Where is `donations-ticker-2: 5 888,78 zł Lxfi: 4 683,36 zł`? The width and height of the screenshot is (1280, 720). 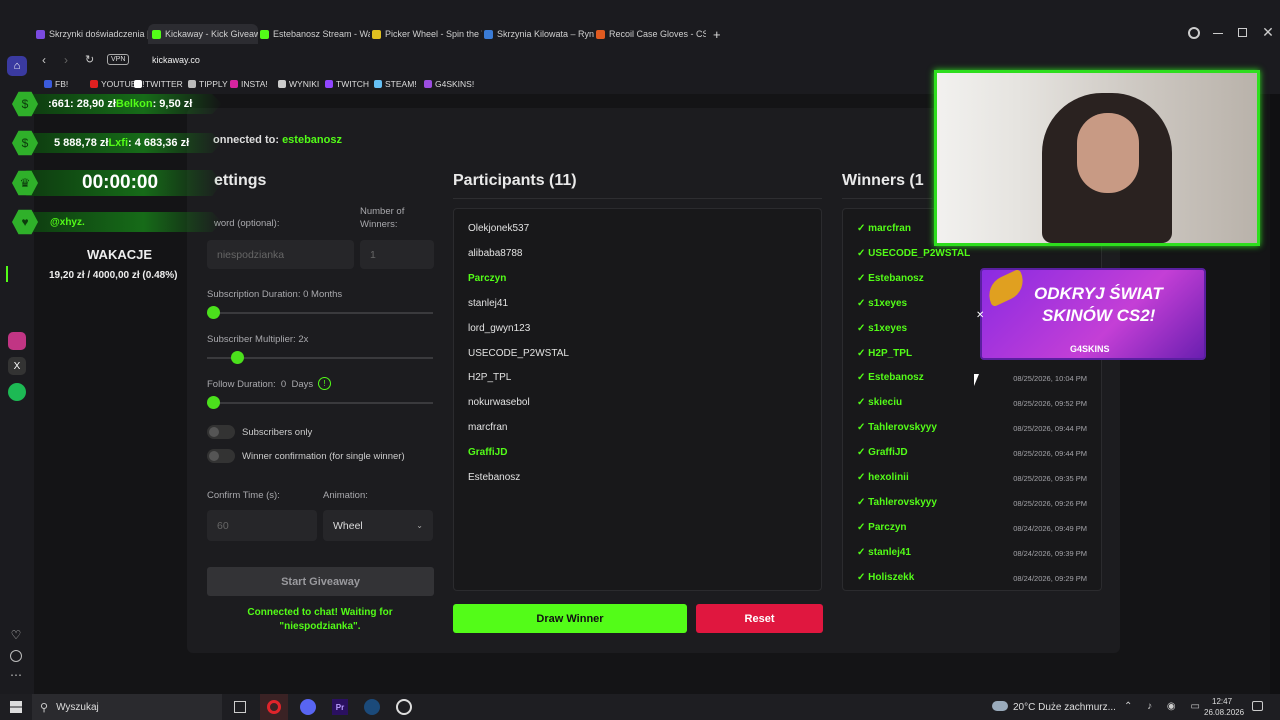
donations-ticker-2: 5 888,78 zł Lxfi: 4 683,36 zł is located at coordinates (124, 143).